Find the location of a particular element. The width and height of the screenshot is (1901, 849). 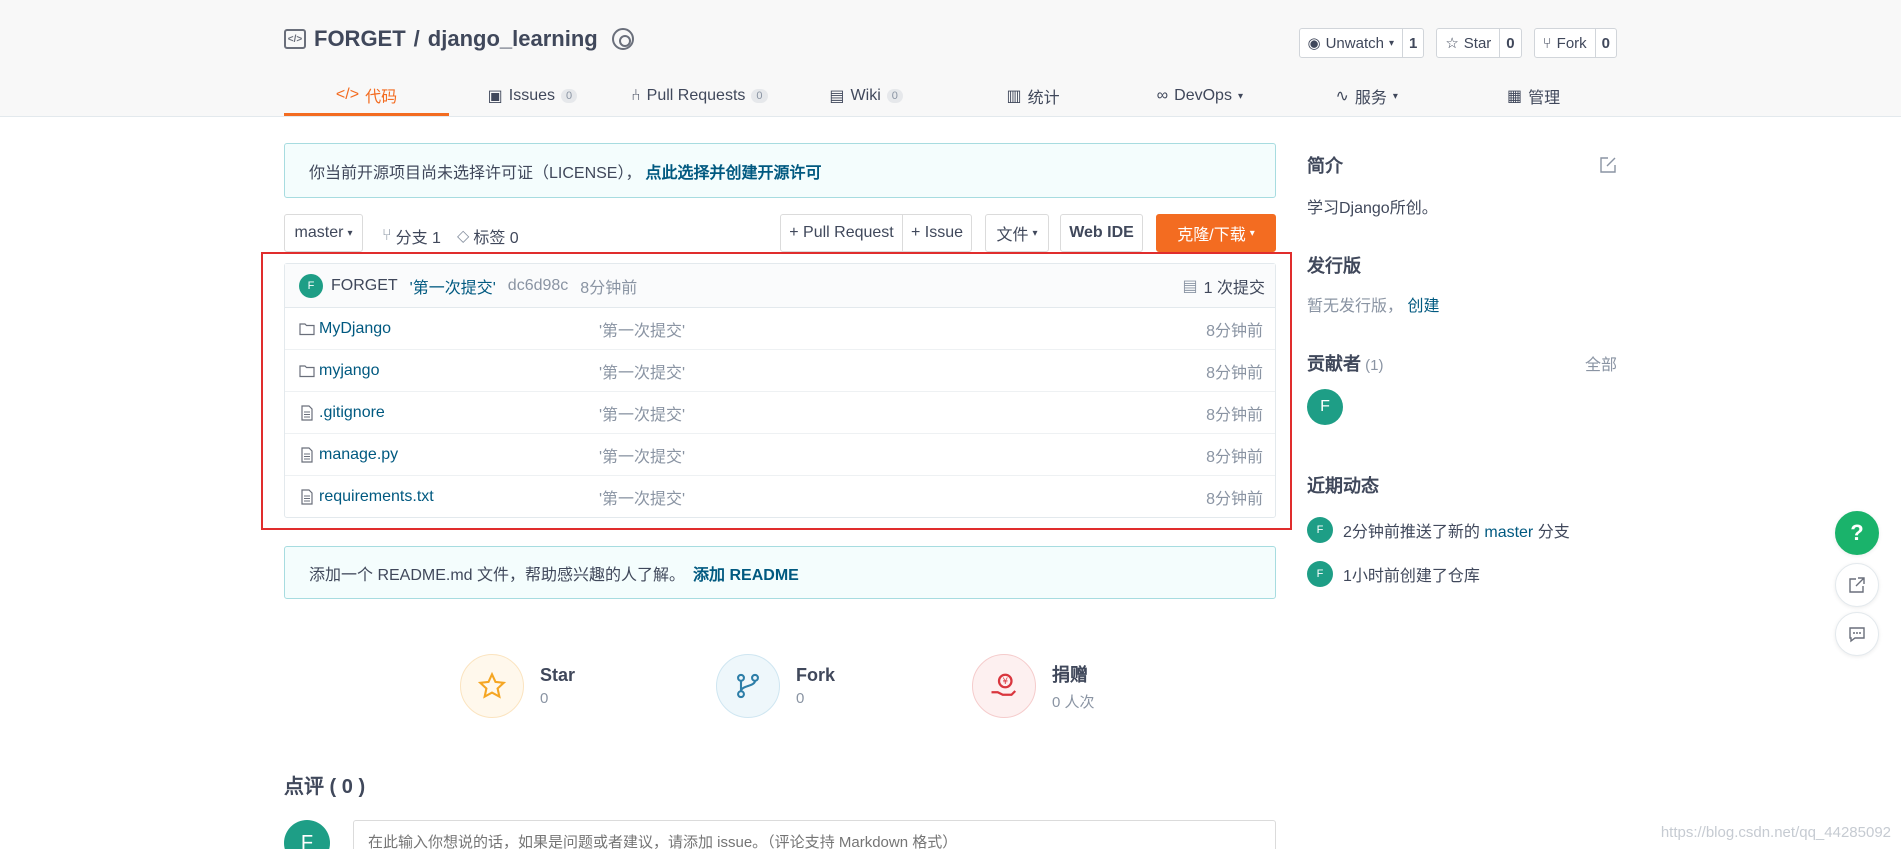

file-menu-button: 文件 ▾ is located at coordinates (1017, 233).